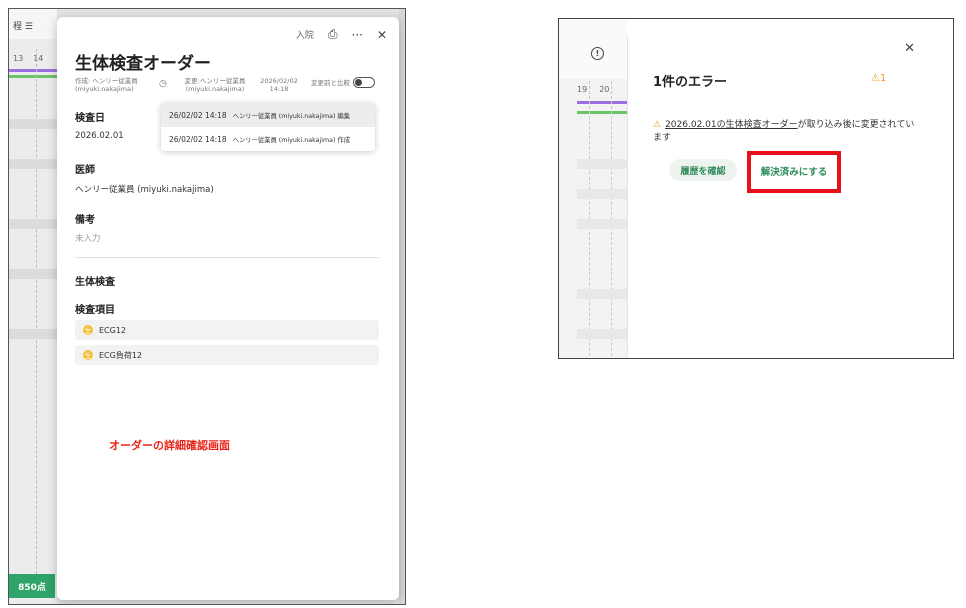 The width and height of the screenshot is (966, 608). Describe the element at coordinates (113, 330) in the screenshot. I see `exam-item-name: ECG12` at that location.